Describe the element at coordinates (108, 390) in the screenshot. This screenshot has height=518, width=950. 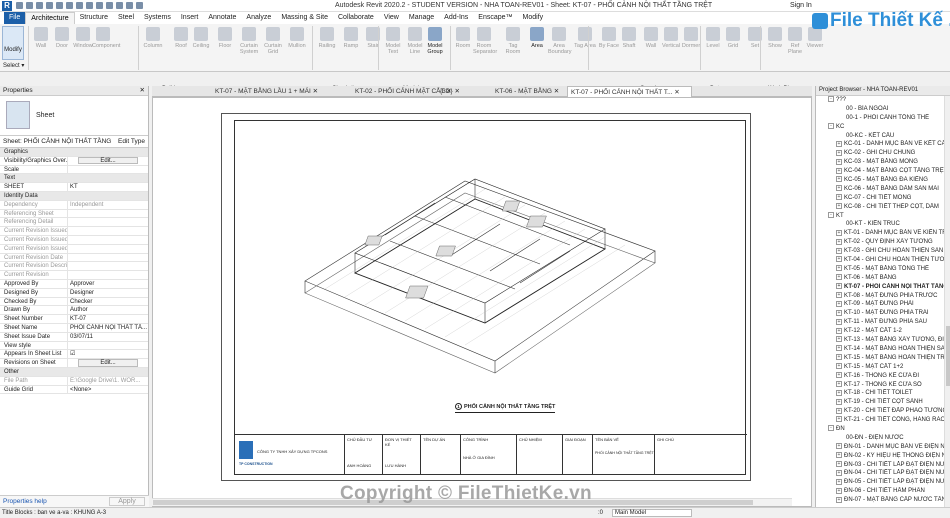
I see `property-value: <None>` at that location.